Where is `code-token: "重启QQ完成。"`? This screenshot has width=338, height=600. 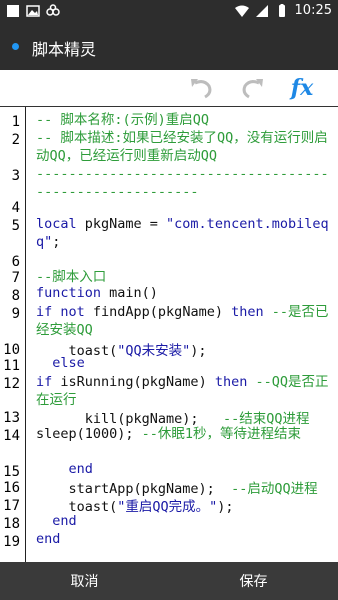 code-token: "重启QQ完成。" is located at coordinates (167, 507).